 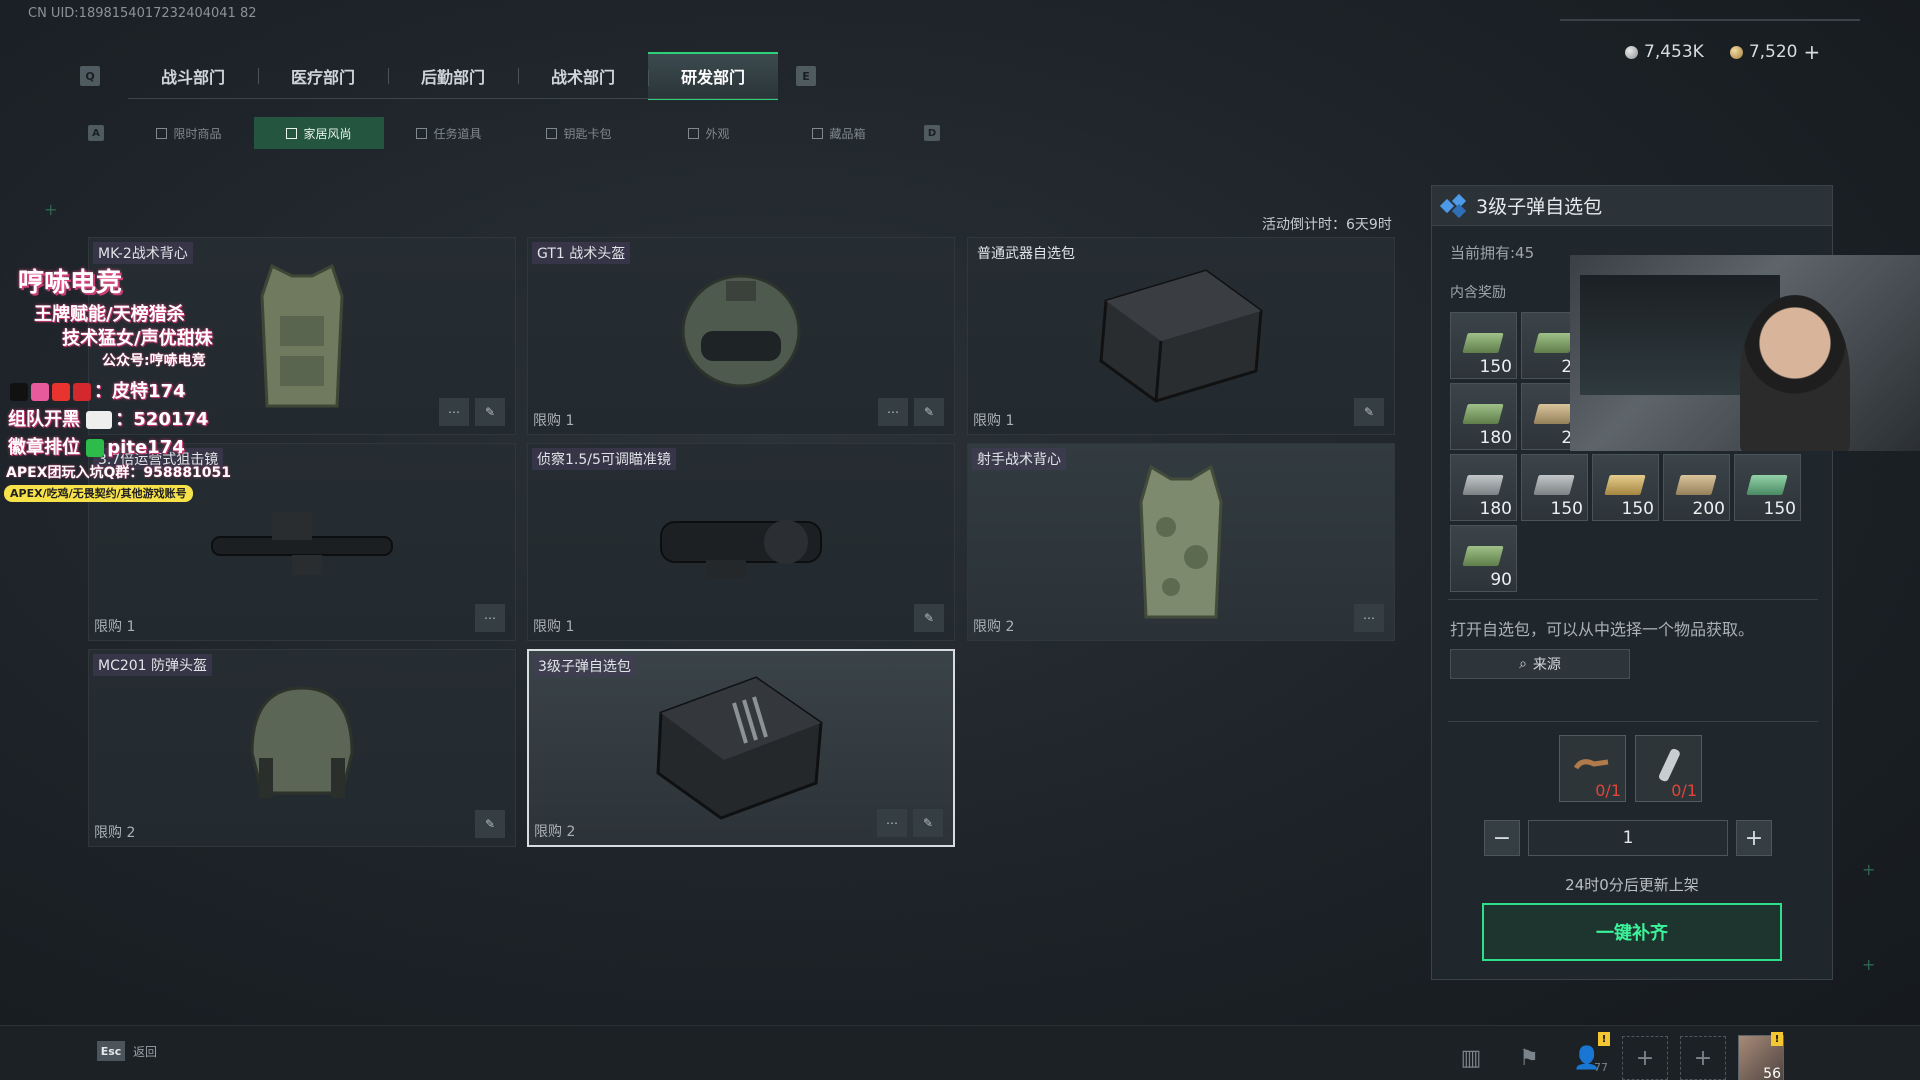 What do you see at coordinates (453, 76) in the screenshot?
I see `tab-logistics: 后勤部门` at bounding box center [453, 76].